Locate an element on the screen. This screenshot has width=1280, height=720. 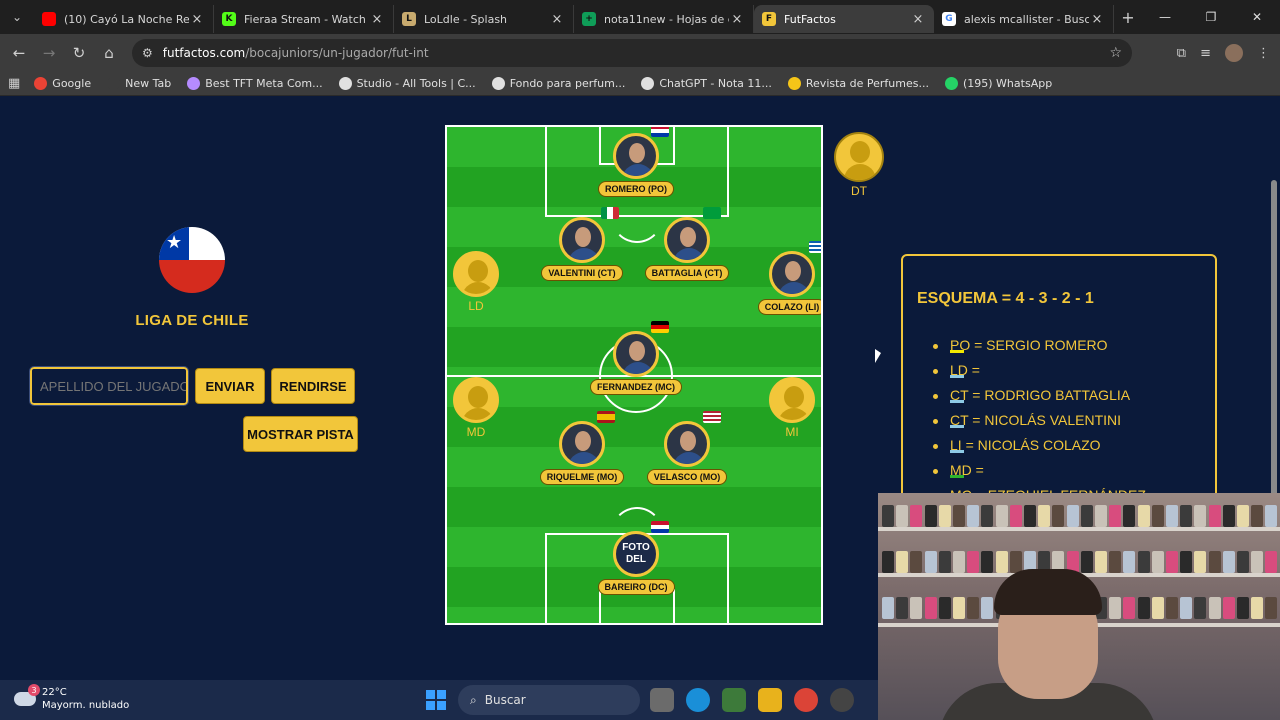
maximize-icon: ❐ is located at coordinates (1211, 17).